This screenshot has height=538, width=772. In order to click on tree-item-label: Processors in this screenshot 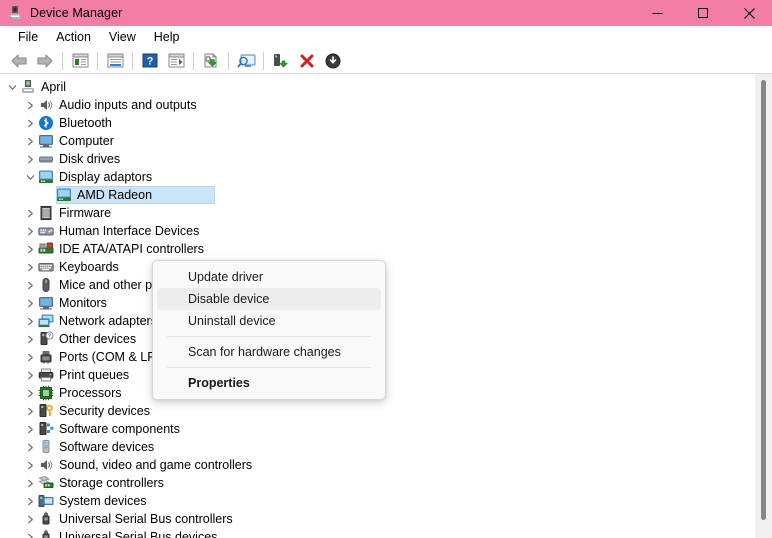, I will do `click(90, 393)`.